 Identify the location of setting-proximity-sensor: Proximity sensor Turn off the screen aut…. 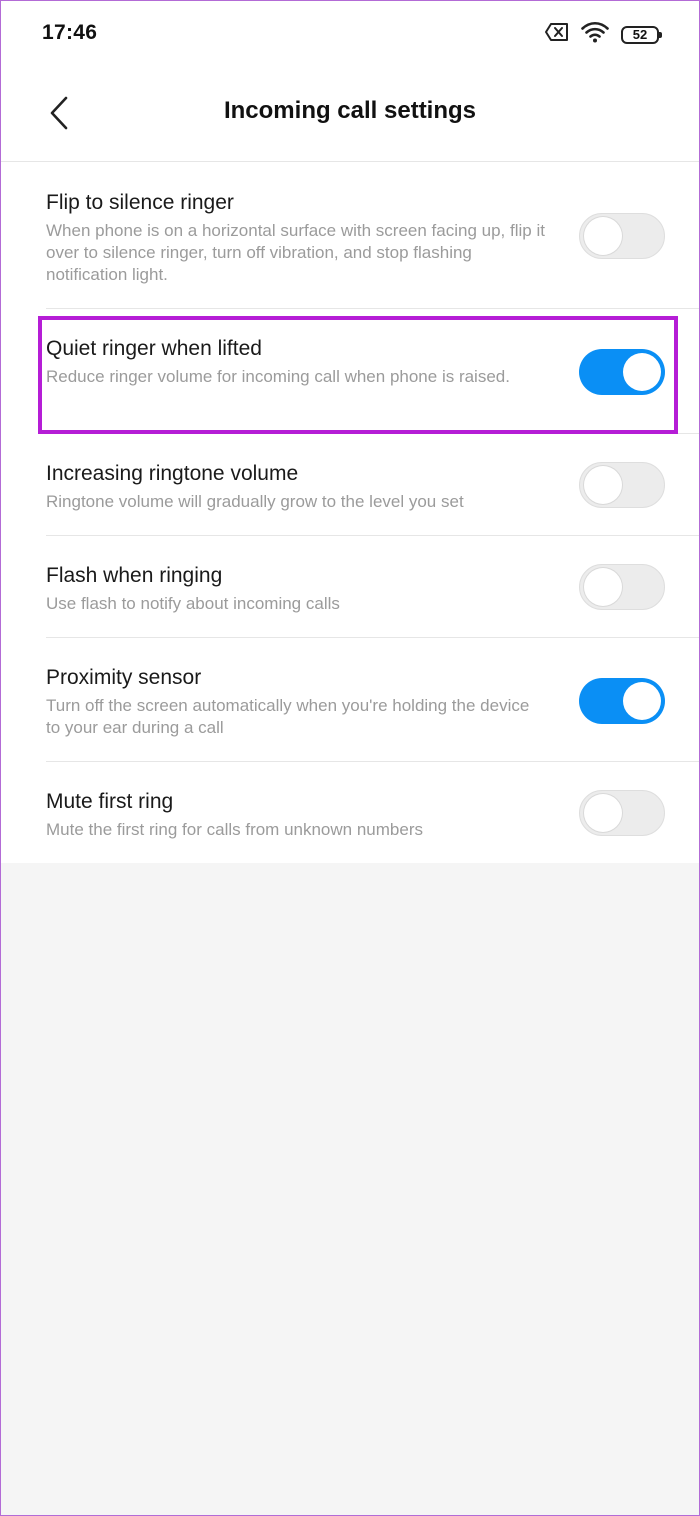
(350, 700).